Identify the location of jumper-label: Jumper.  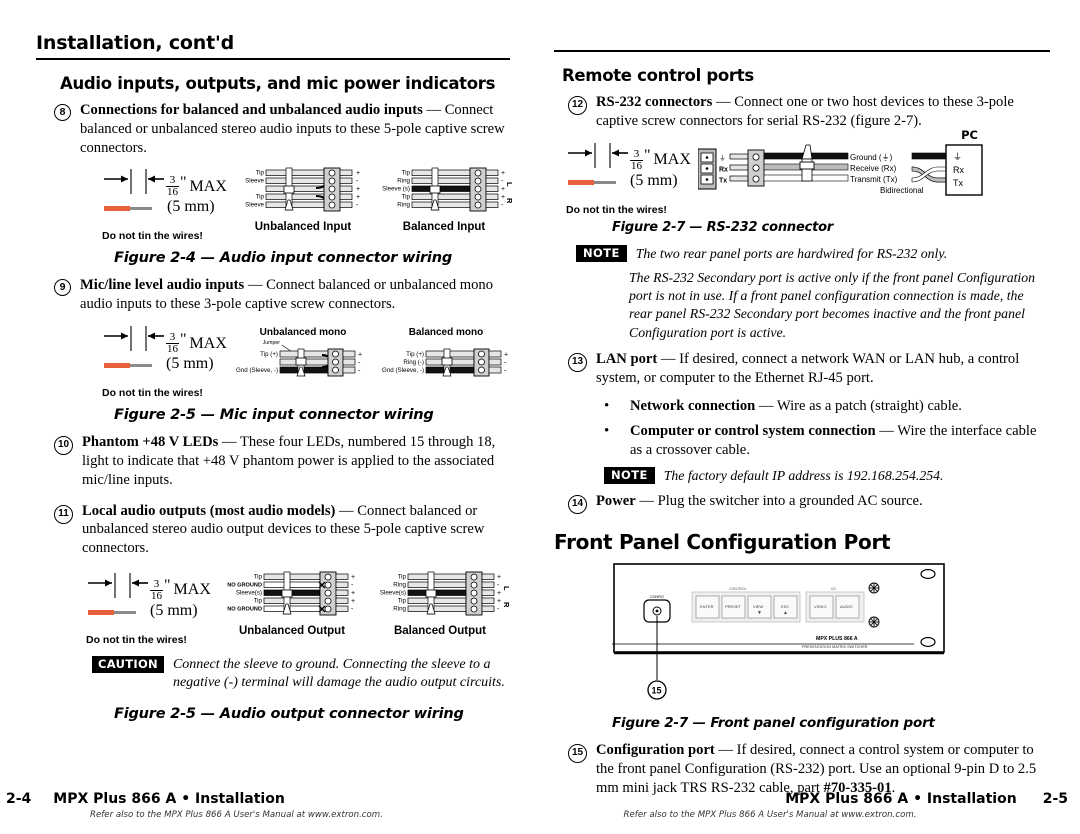
(272, 343).